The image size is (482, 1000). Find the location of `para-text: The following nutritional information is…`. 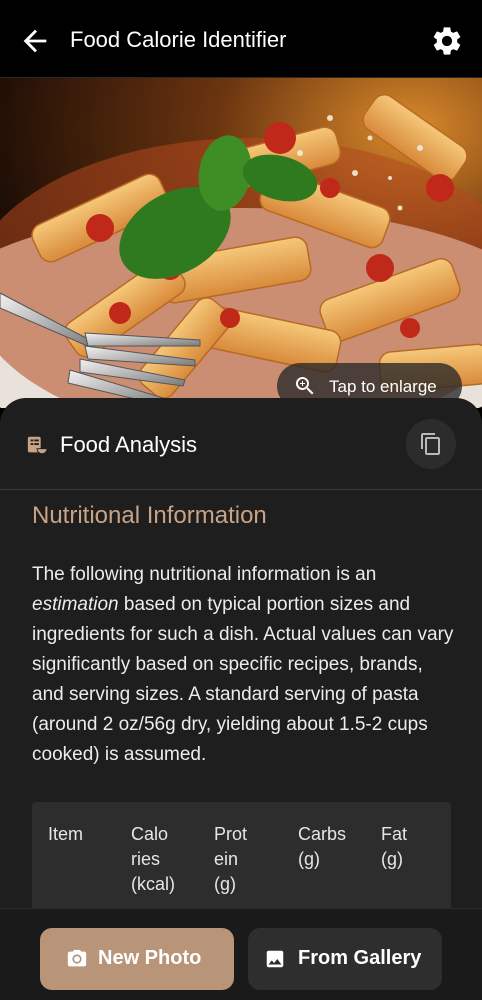

para-text: The following nutritional information is… is located at coordinates (204, 574).